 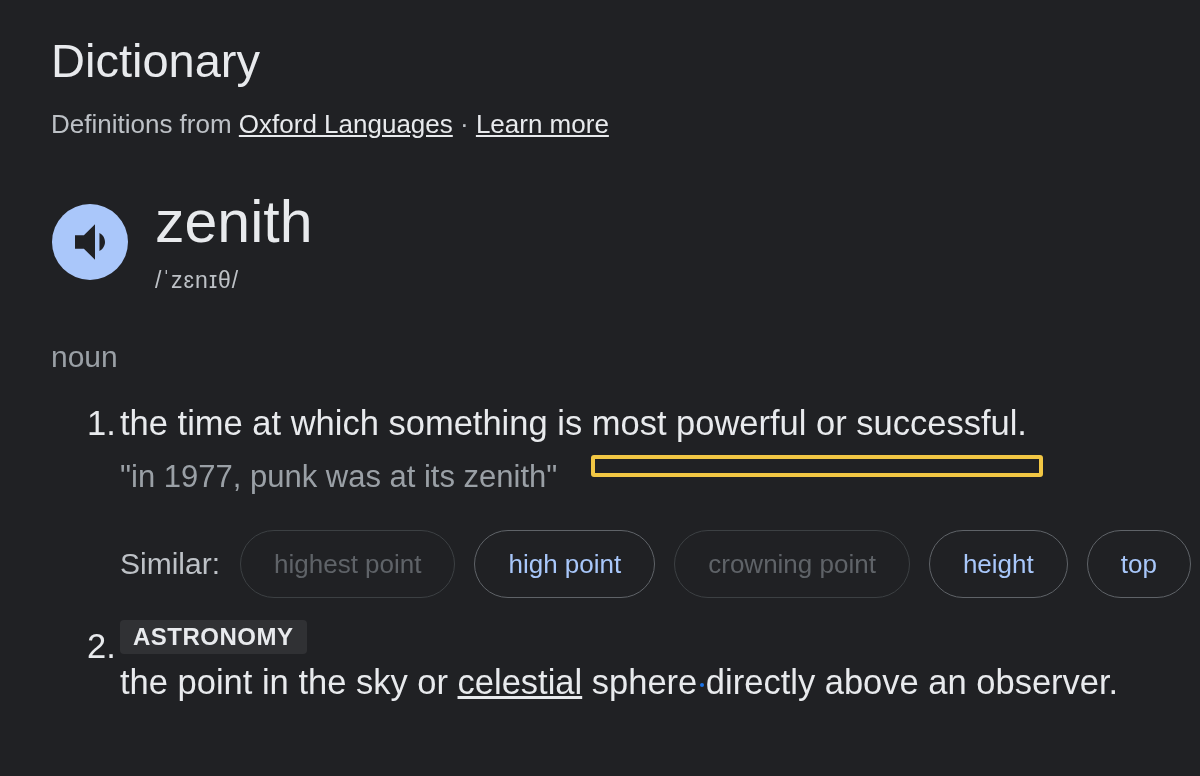 I want to click on sense-number: 1., so click(x=102, y=423).